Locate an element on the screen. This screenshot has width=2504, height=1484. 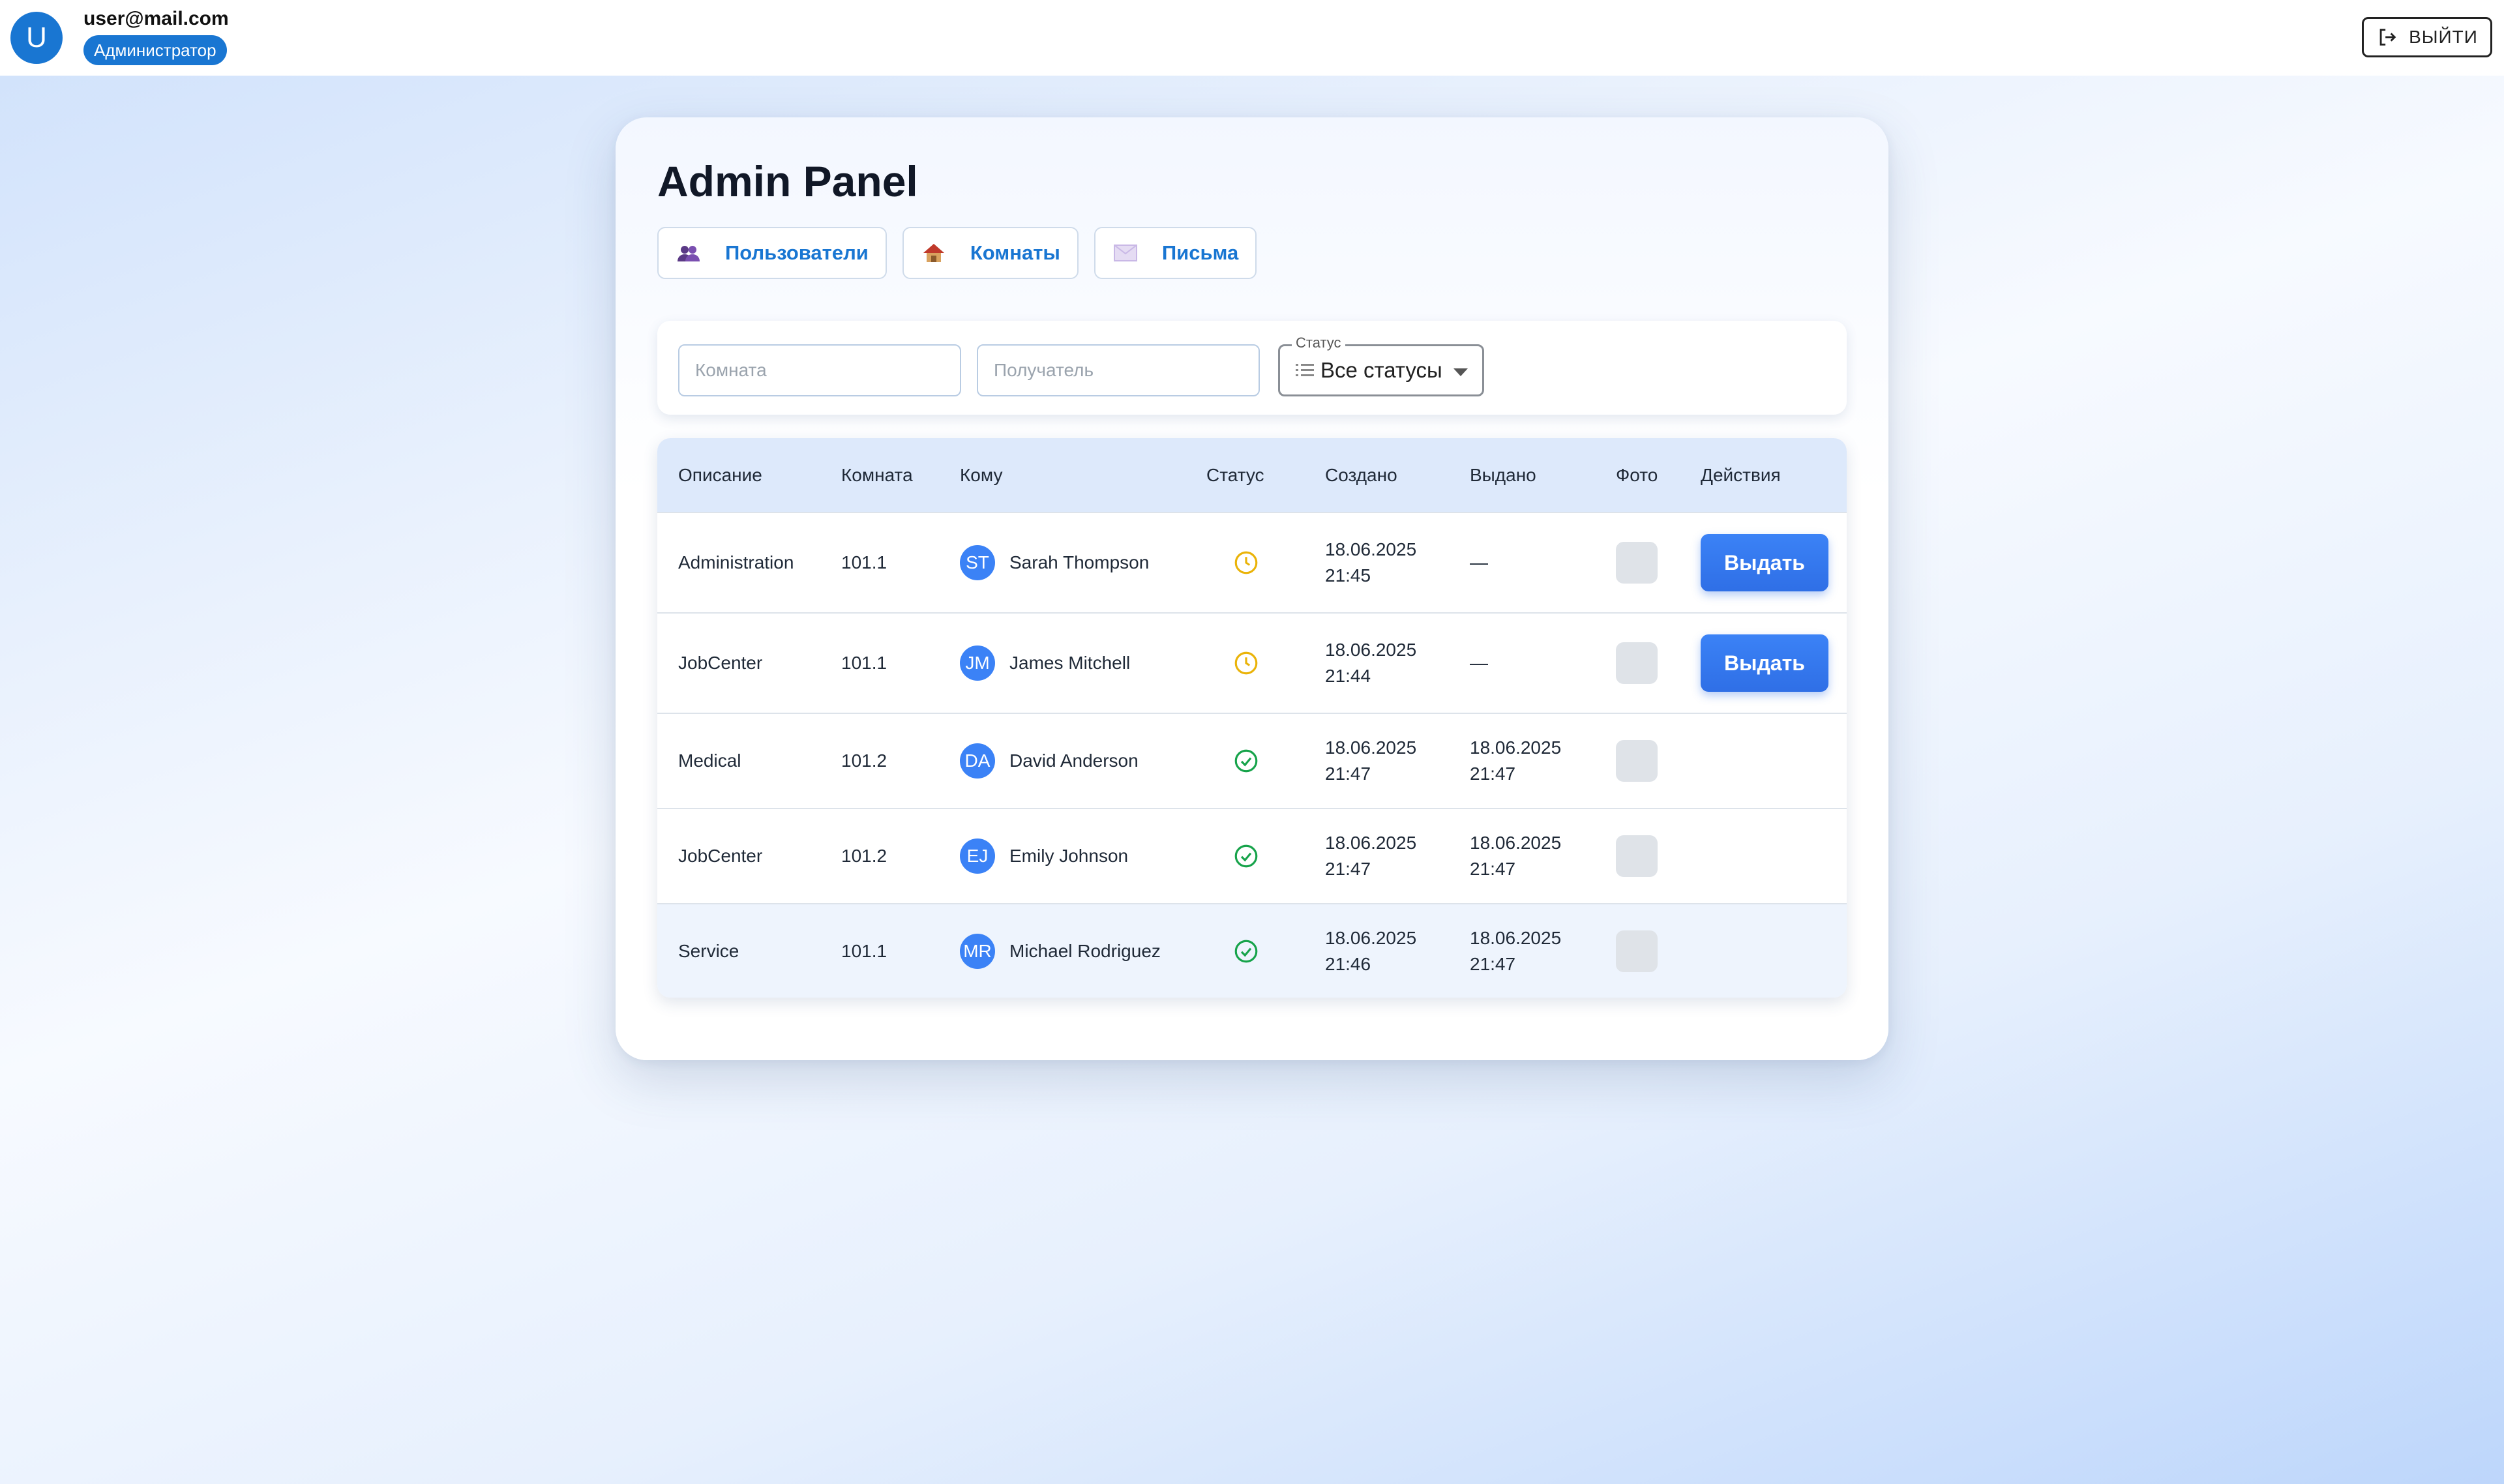
created-time: 21:45 is located at coordinates (1348, 575).